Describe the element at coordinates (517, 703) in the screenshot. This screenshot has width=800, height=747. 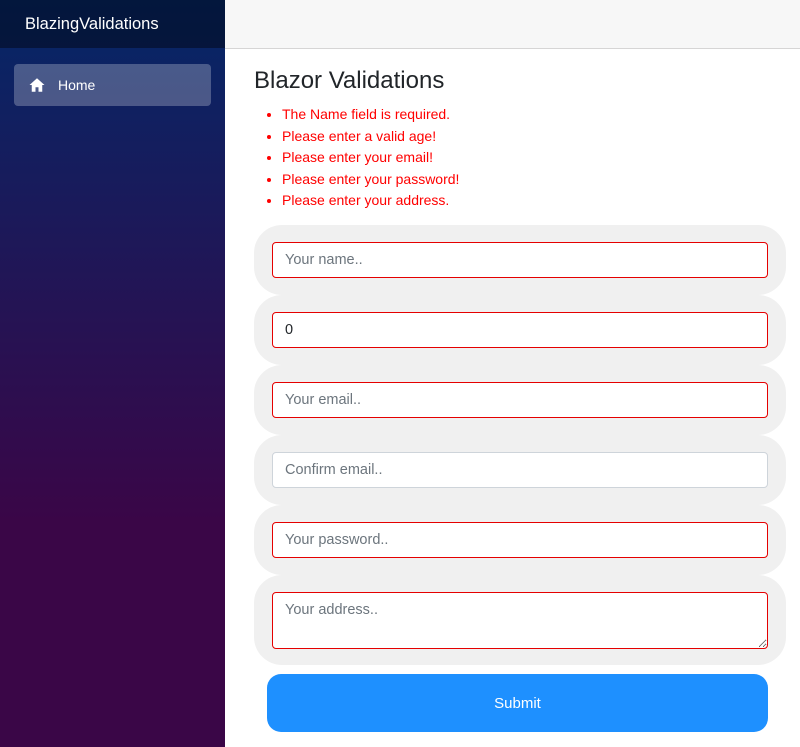
I see `submit-button: Submit` at that location.